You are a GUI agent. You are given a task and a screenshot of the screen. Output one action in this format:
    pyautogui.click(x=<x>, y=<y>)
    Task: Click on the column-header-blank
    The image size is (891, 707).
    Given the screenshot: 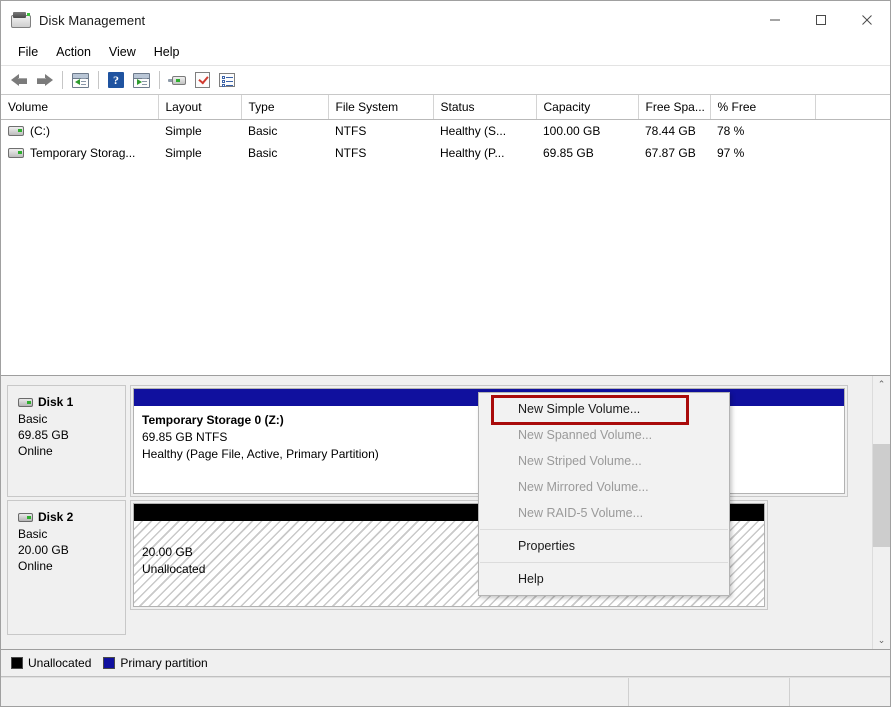 What is the action you would take?
    pyautogui.click(x=852, y=107)
    